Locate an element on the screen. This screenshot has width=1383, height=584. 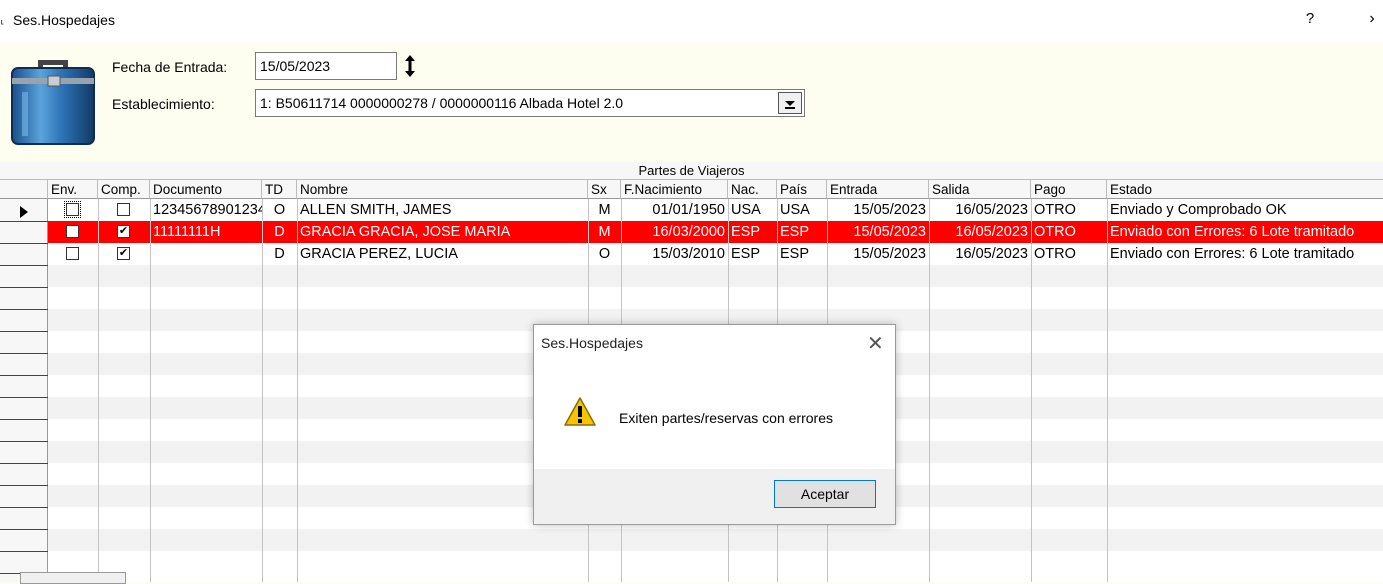
col-header-sx: Sx is located at coordinates (604, 189).